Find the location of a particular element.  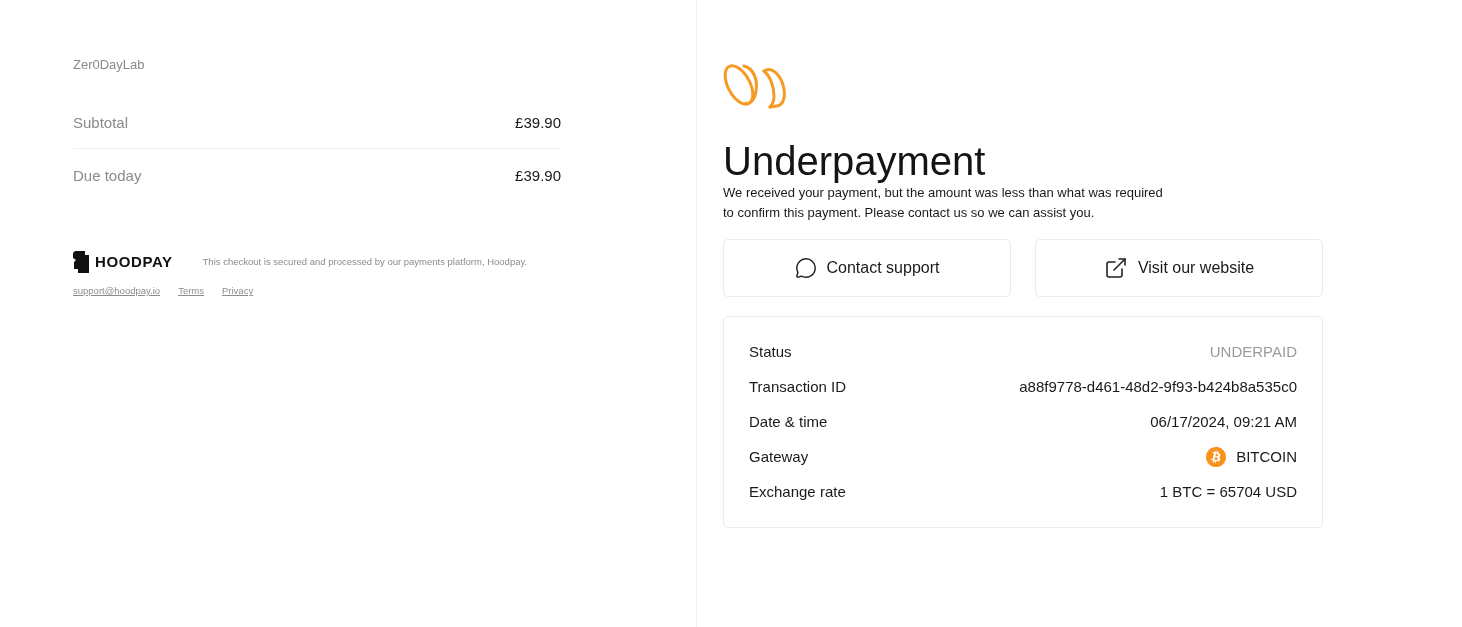

action-button: Visit our website is located at coordinates (1179, 268).